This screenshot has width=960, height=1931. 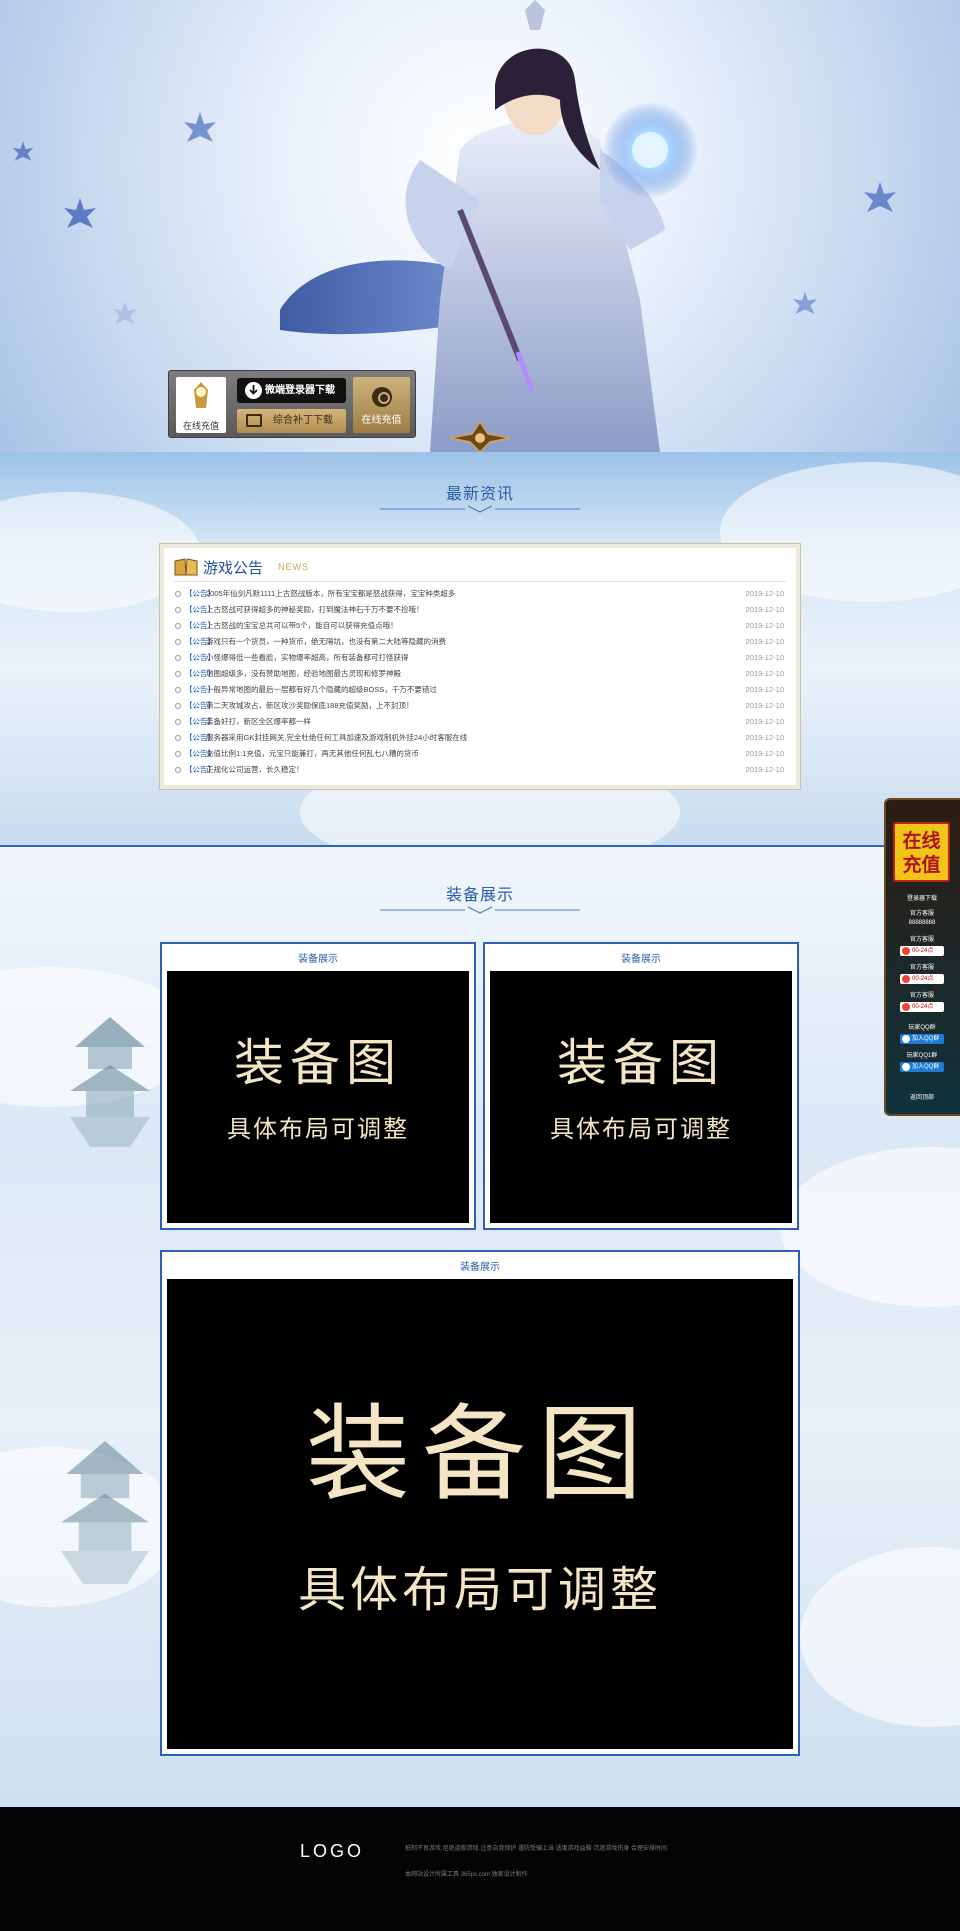 I want to click on news-item-title: 地图超级多，没有赞助地图，经验地图最古灵现和修罗神殿, so click(x=303, y=674).